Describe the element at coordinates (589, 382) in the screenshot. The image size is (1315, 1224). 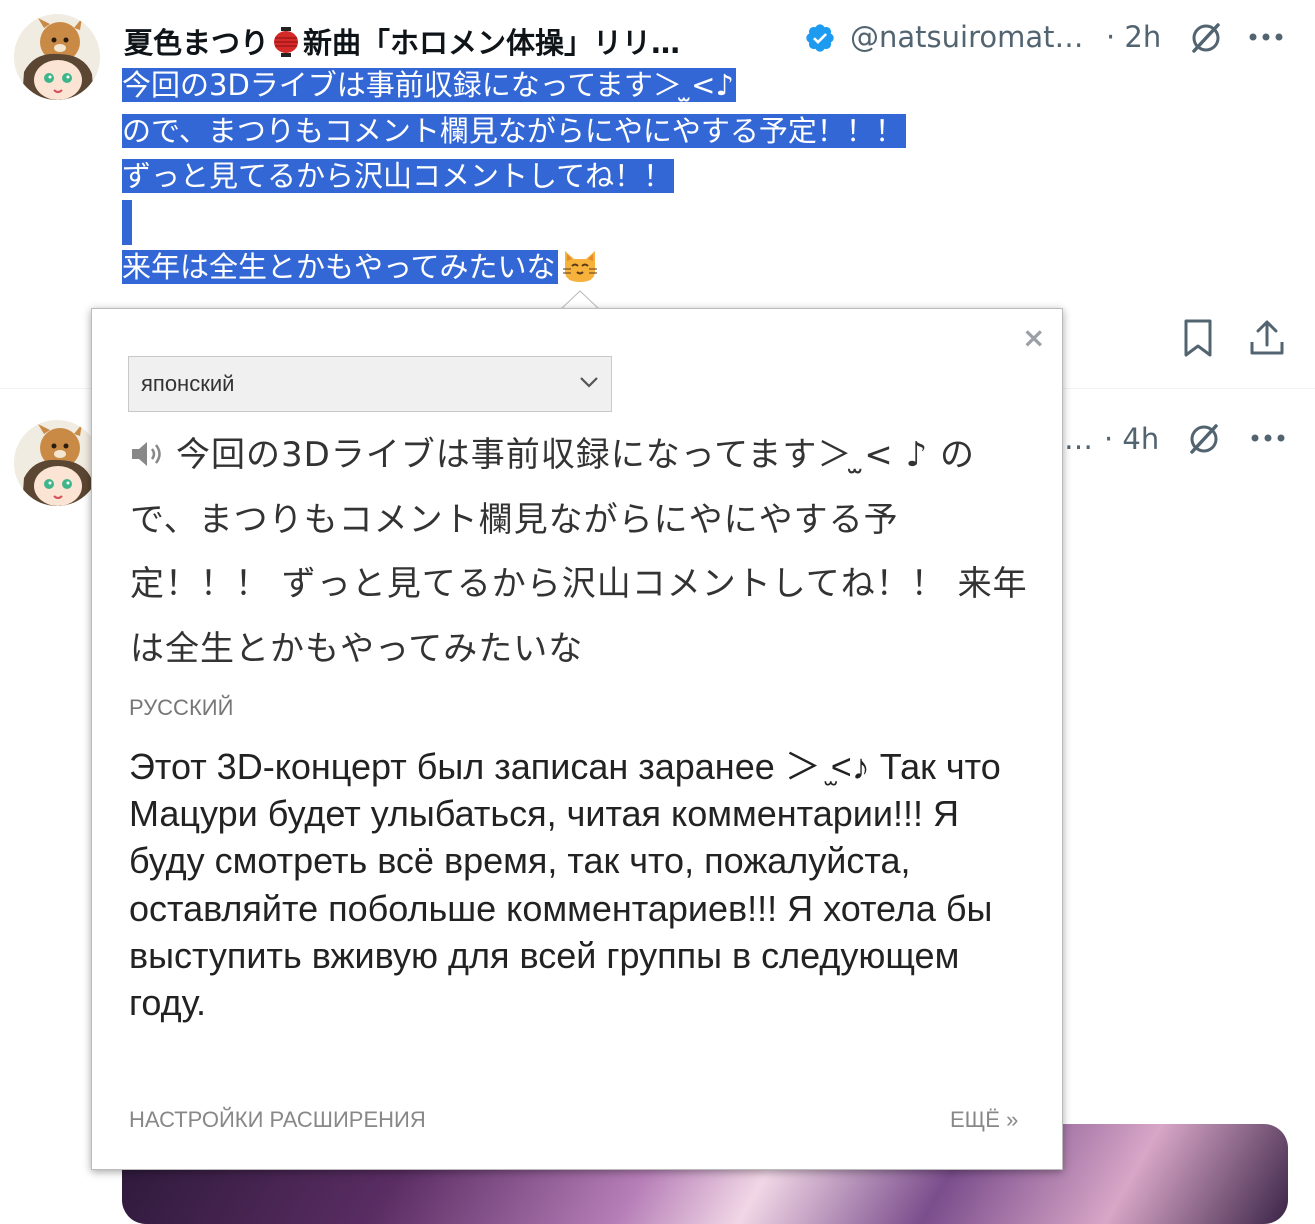
I see `chevron-down-icon` at that location.